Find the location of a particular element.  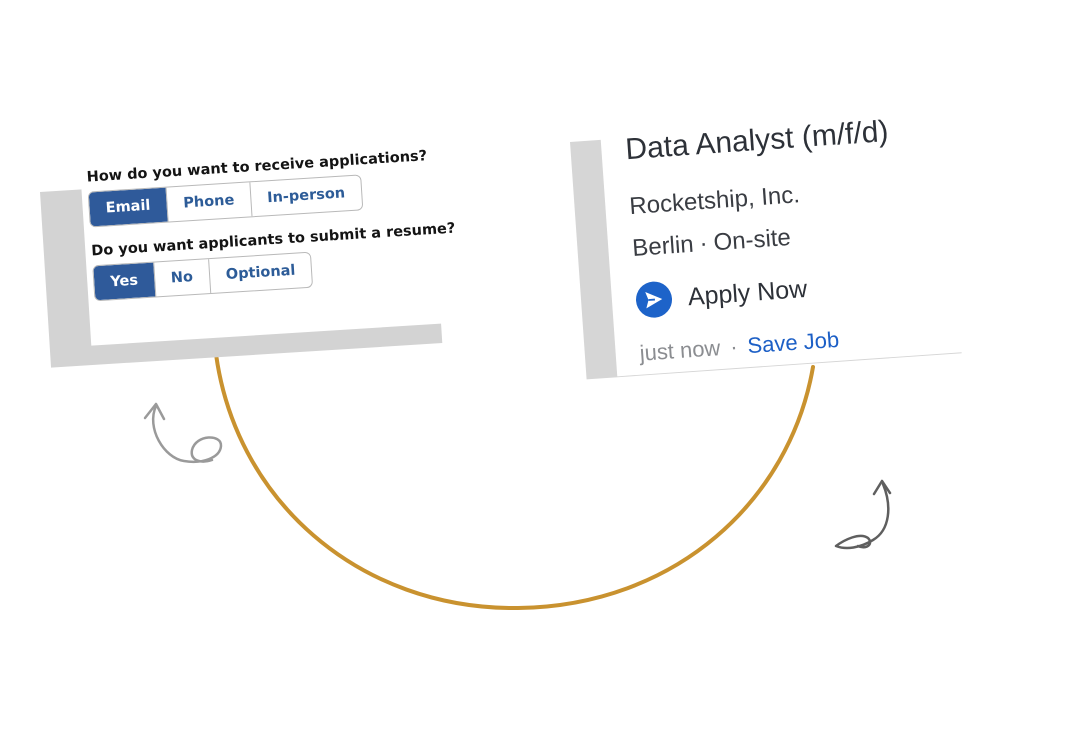

resume-requirement-segmented-control: Yes No Optional is located at coordinates (203, 276).